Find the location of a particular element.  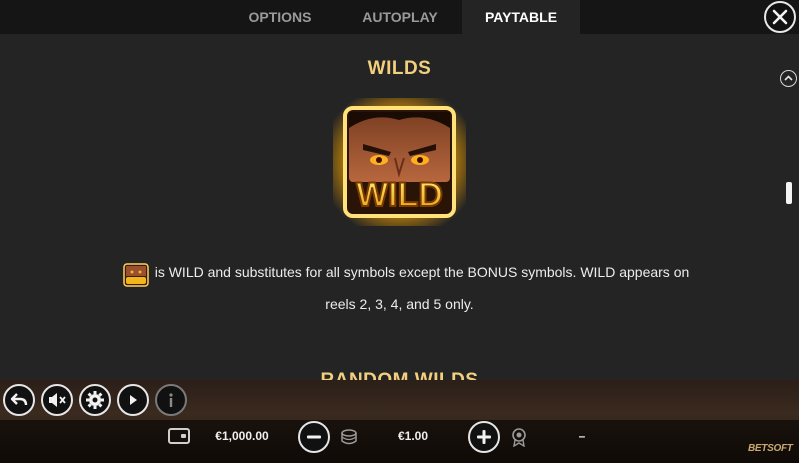

scrollbar-thumb is located at coordinates (789, 193).